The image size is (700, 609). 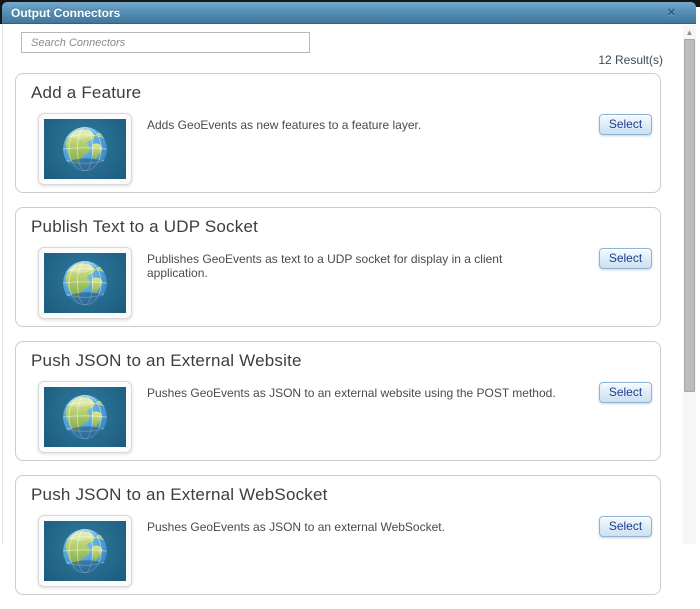 I want to click on vertical-scrollbar: ▲, so click(x=689, y=284).